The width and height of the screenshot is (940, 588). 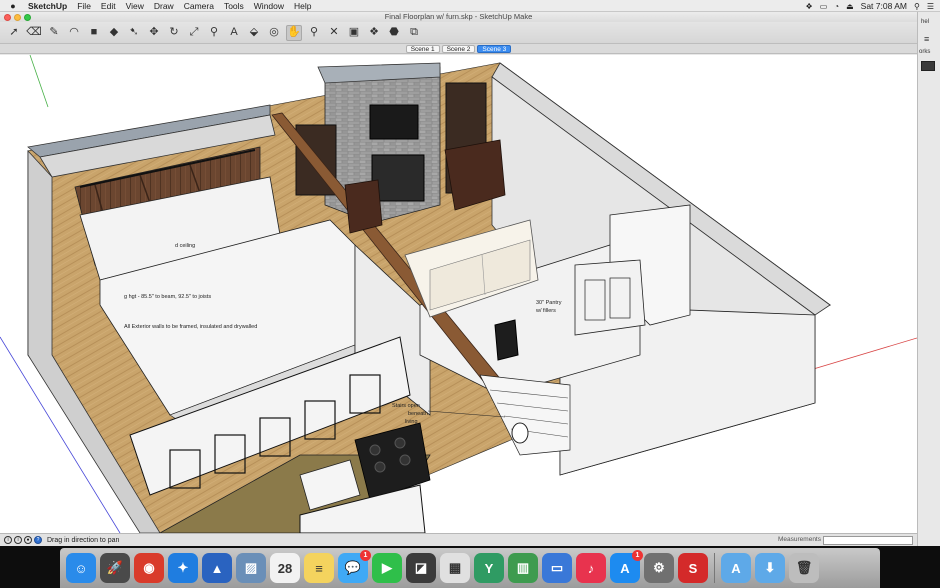 I want to click on downloads-folder-icon: ⬇, so click(x=770, y=568).